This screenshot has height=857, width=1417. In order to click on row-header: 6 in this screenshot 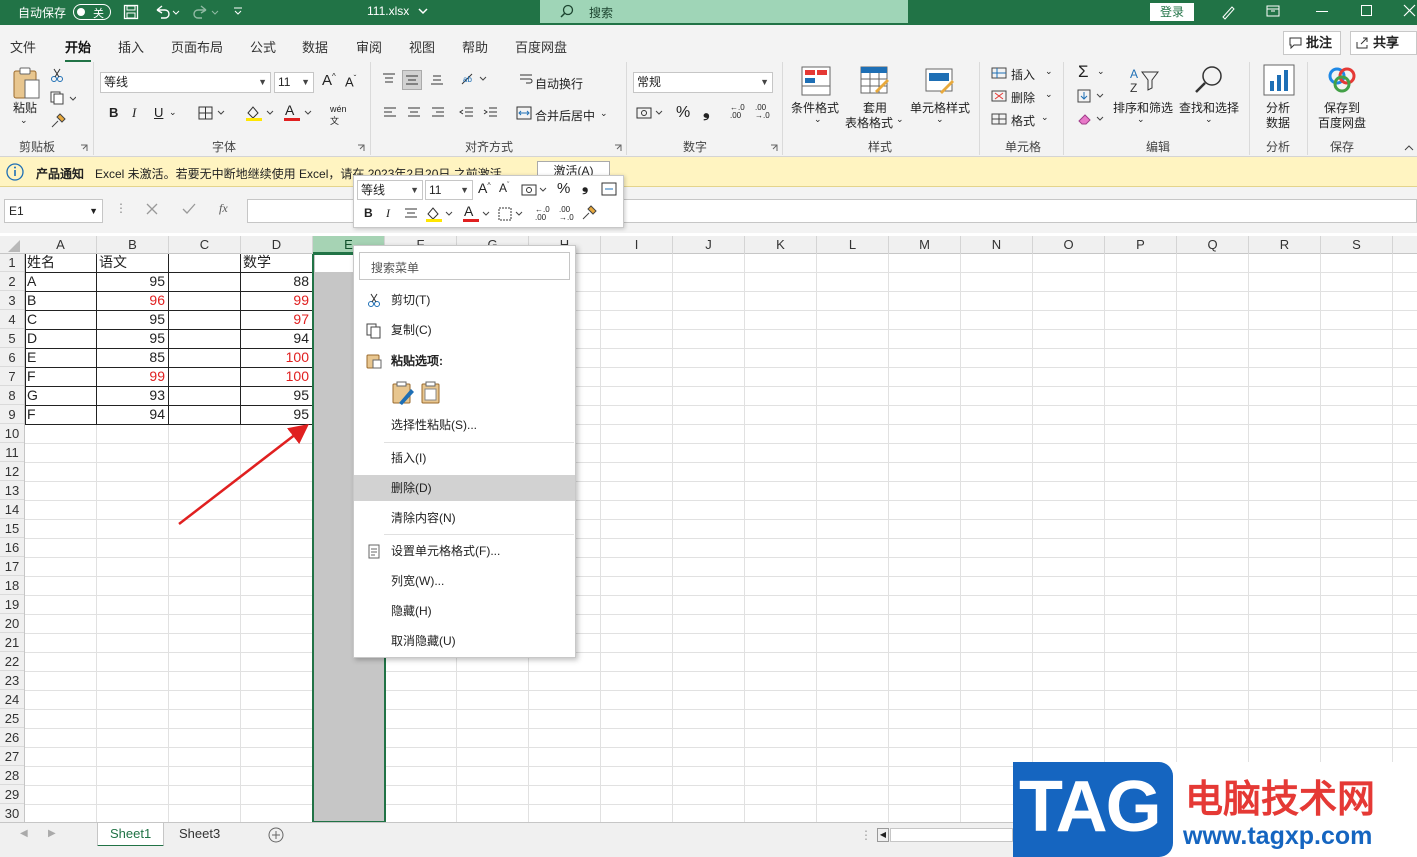, I will do `click(12, 357)`.